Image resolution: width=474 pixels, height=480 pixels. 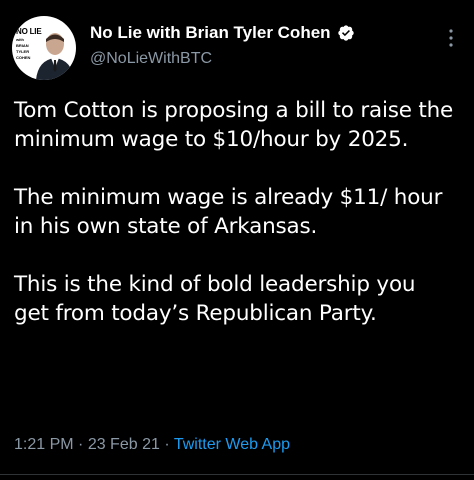 I want to click on more-vertical-icon, so click(x=451, y=38).